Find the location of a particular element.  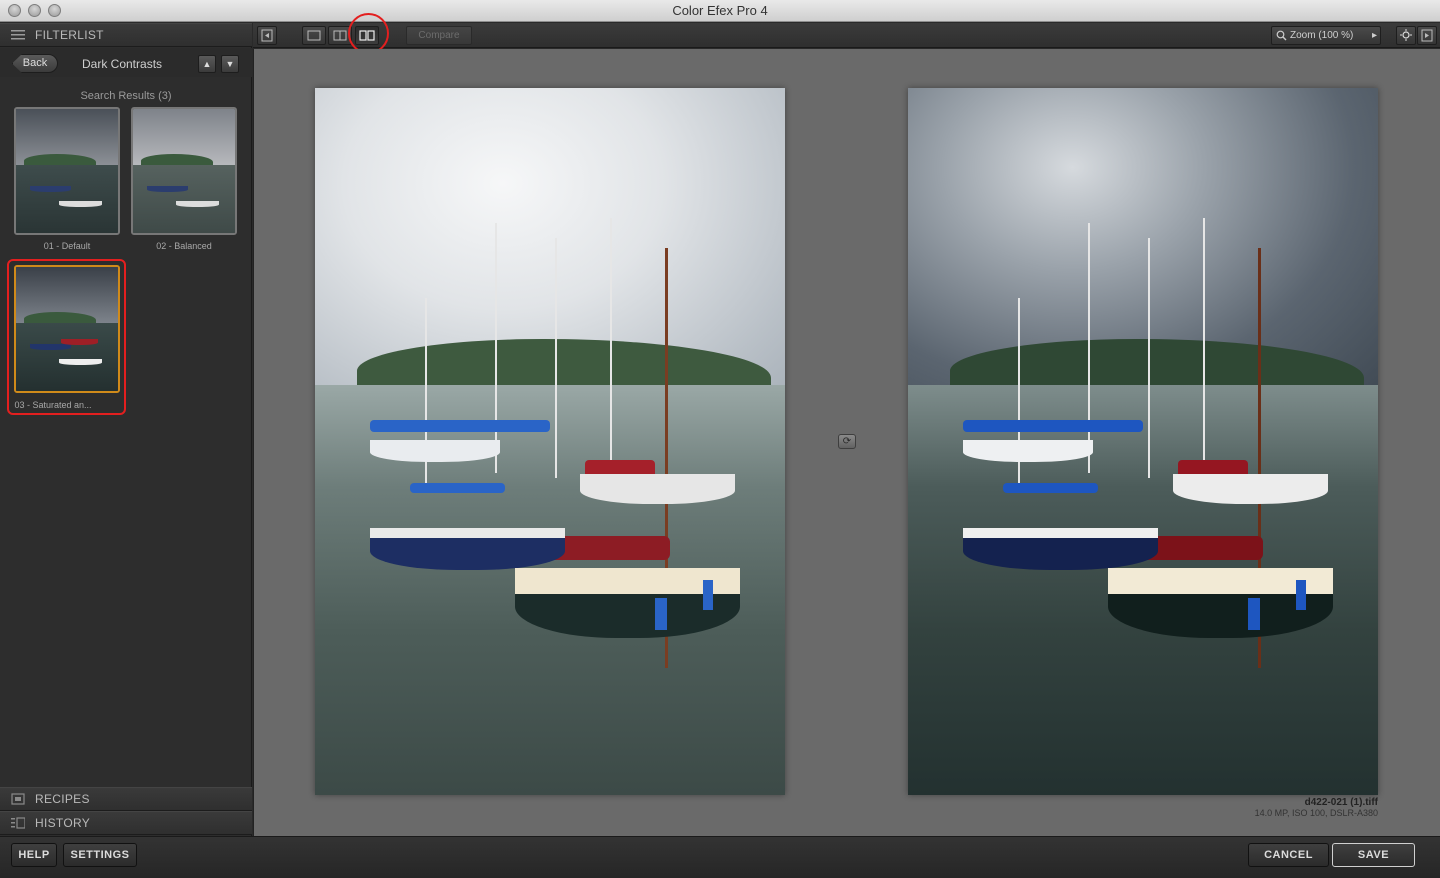

save-button: SAVE is located at coordinates (1373, 855).